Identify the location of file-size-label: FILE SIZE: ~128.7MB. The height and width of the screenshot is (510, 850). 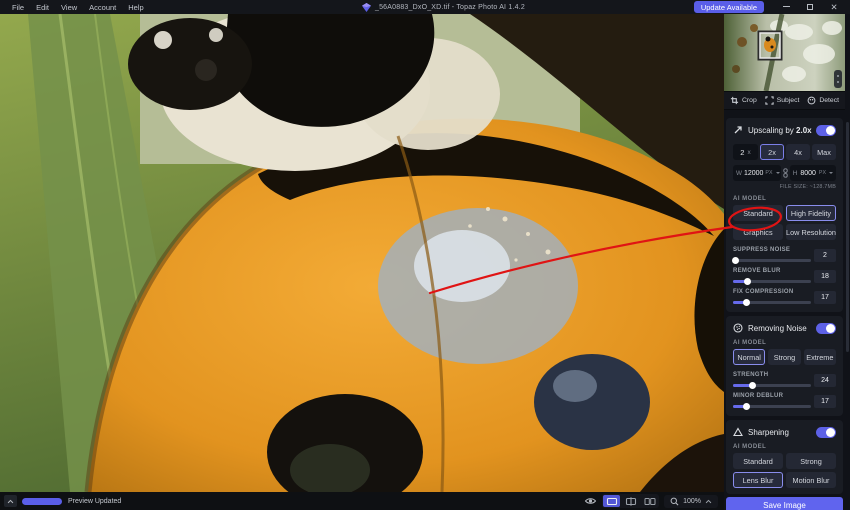
(807, 187).